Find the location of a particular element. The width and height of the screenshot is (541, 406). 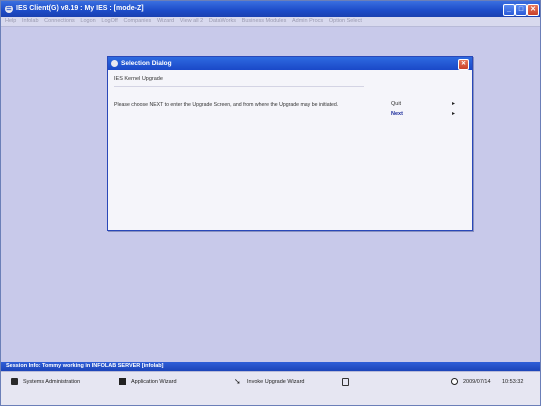

dialog-separator is located at coordinates (239, 86).